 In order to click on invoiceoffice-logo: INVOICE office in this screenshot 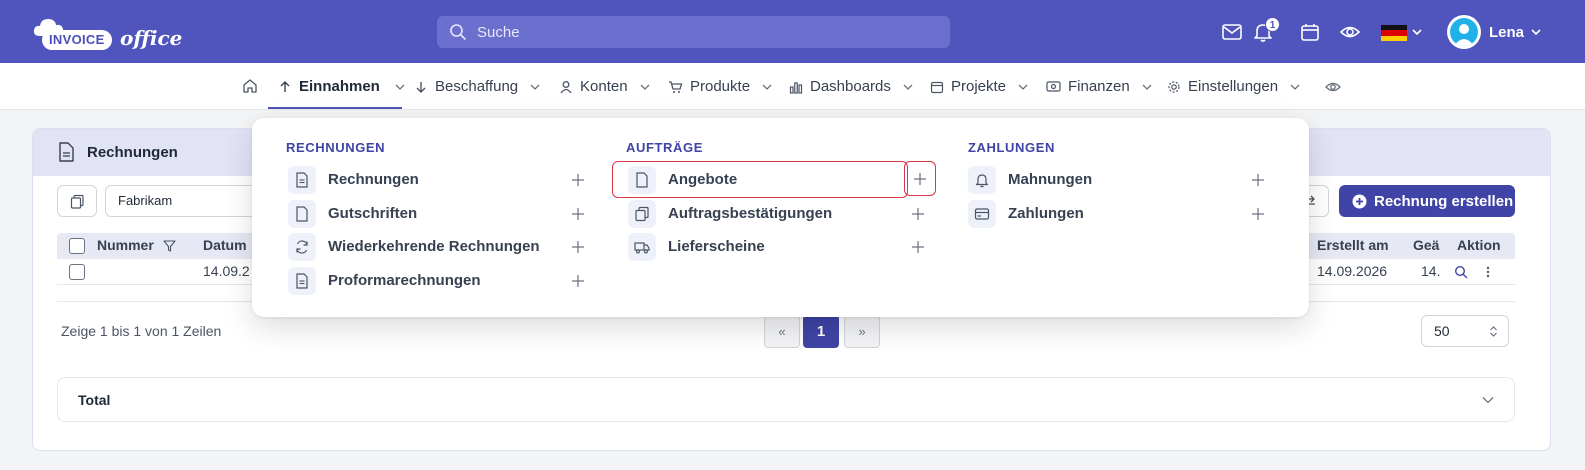, I will do `click(107, 32)`.